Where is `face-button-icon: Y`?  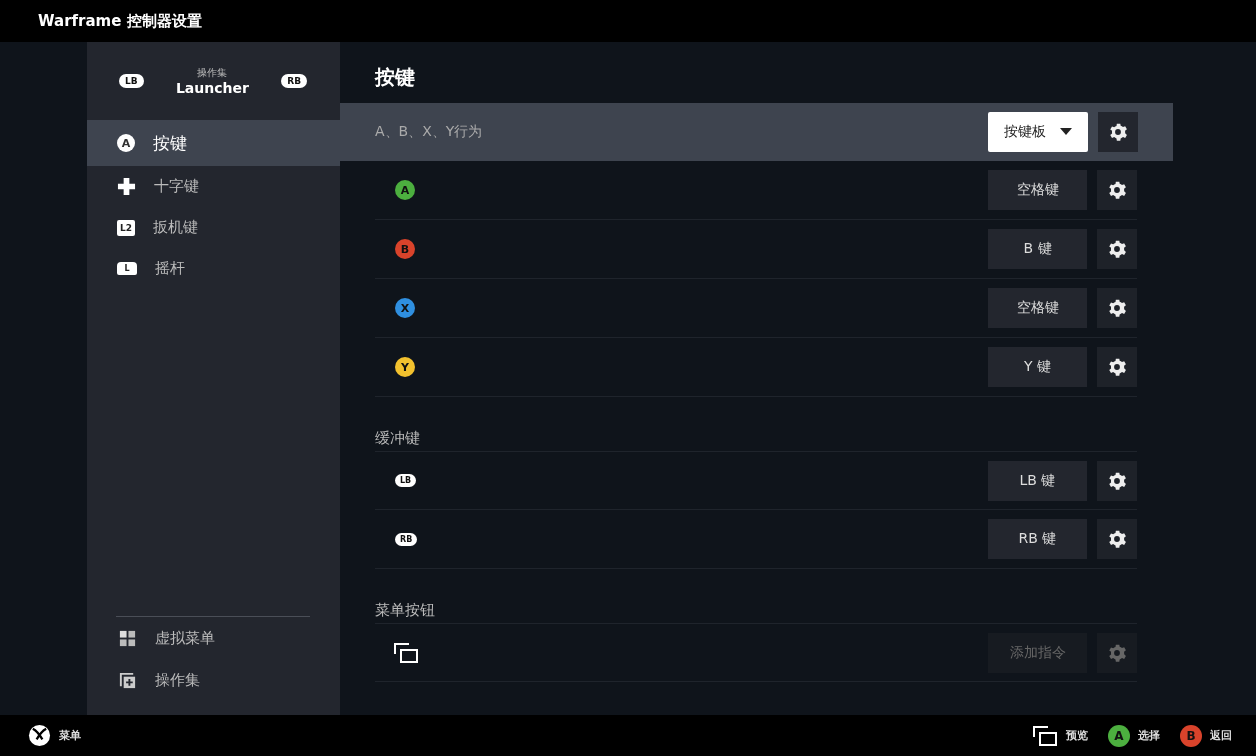 face-button-icon: Y is located at coordinates (405, 367).